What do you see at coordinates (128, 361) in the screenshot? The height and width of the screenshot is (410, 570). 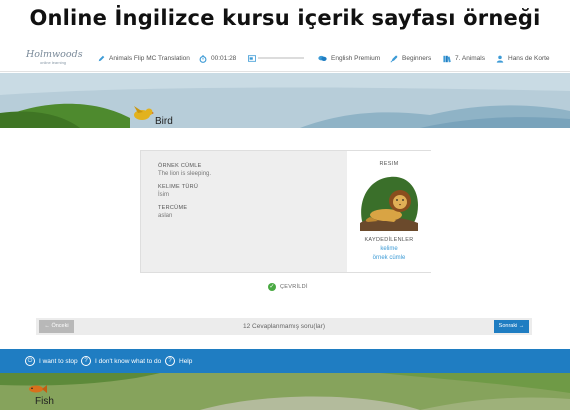 I see `dont-know-label: I don't know what to do` at bounding box center [128, 361].